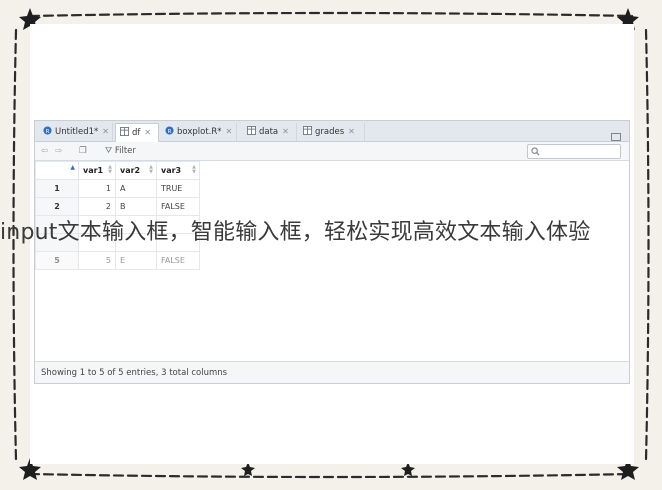 This screenshot has height=490, width=662. I want to click on column-header: var1 ▲ ▼, so click(97, 170).